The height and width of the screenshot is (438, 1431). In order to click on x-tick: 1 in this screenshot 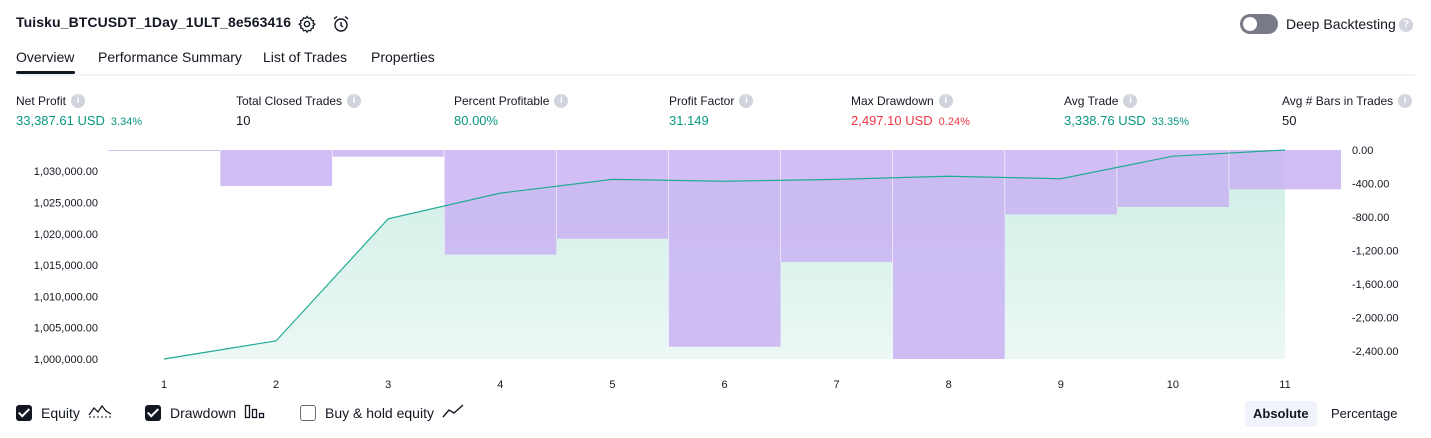, I will do `click(164, 385)`.